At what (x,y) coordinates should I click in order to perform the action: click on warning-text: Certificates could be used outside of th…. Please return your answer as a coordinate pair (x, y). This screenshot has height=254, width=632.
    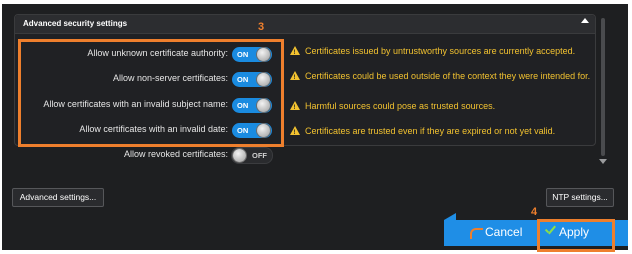
    Looking at the image, I should click on (448, 76).